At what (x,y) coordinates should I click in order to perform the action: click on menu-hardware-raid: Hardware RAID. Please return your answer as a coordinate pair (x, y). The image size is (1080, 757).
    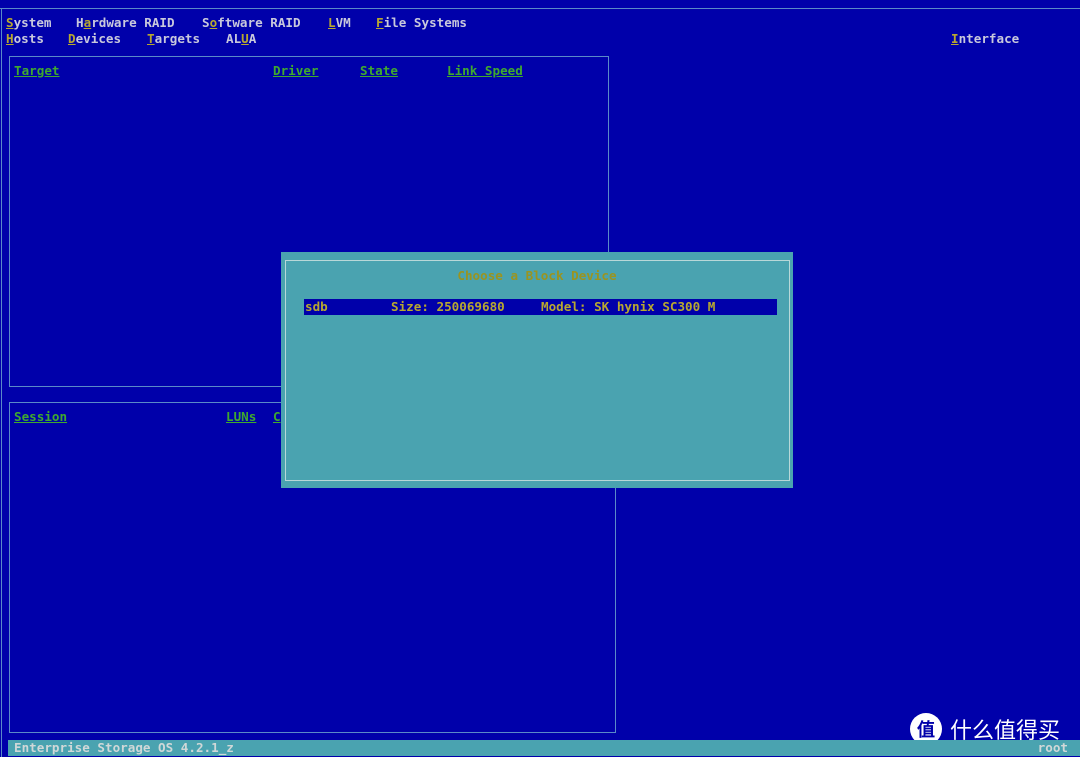
    Looking at the image, I should click on (125, 23).